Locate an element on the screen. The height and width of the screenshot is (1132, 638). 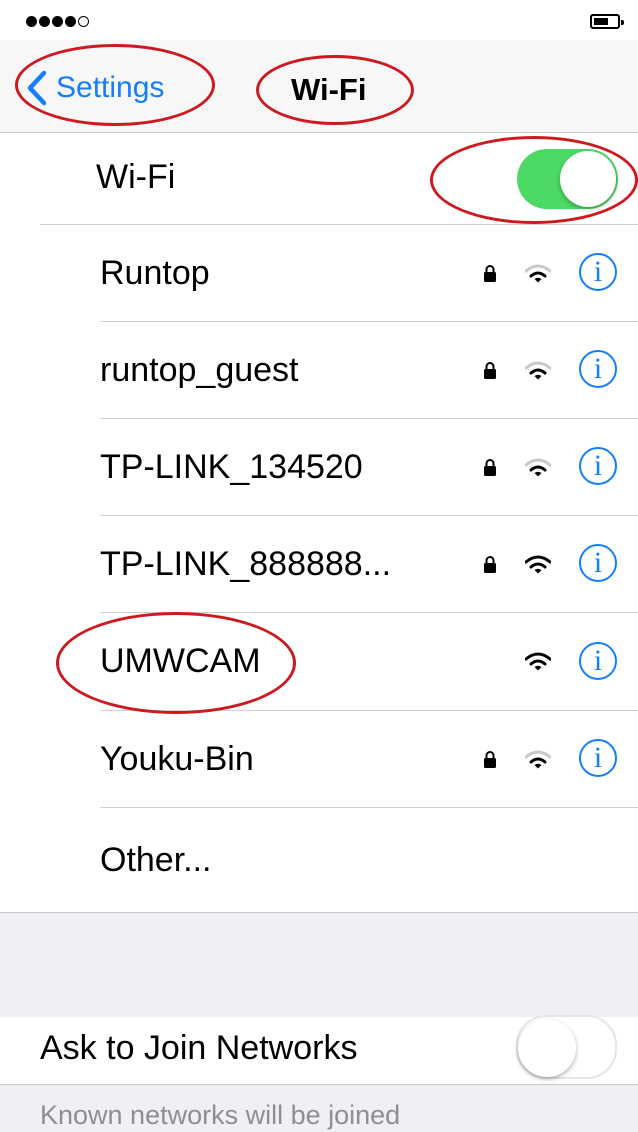
wifi-toggle-switch is located at coordinates (567, 179).